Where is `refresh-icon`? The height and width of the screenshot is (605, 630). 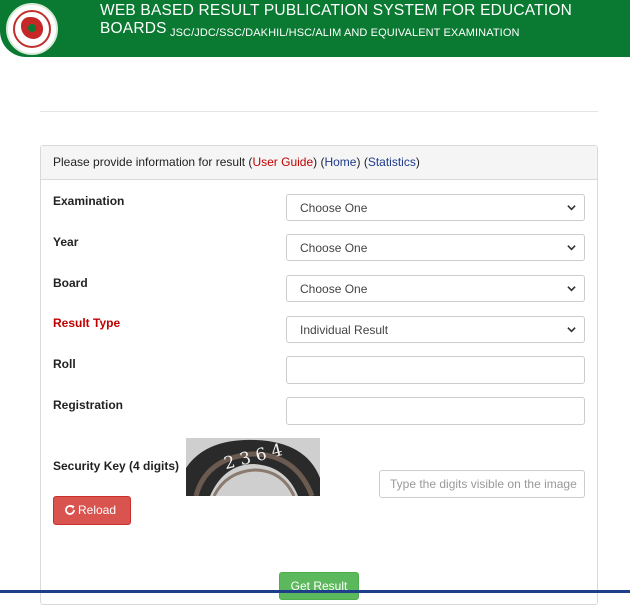
refresh-icon is located at coordinates (70, 510).